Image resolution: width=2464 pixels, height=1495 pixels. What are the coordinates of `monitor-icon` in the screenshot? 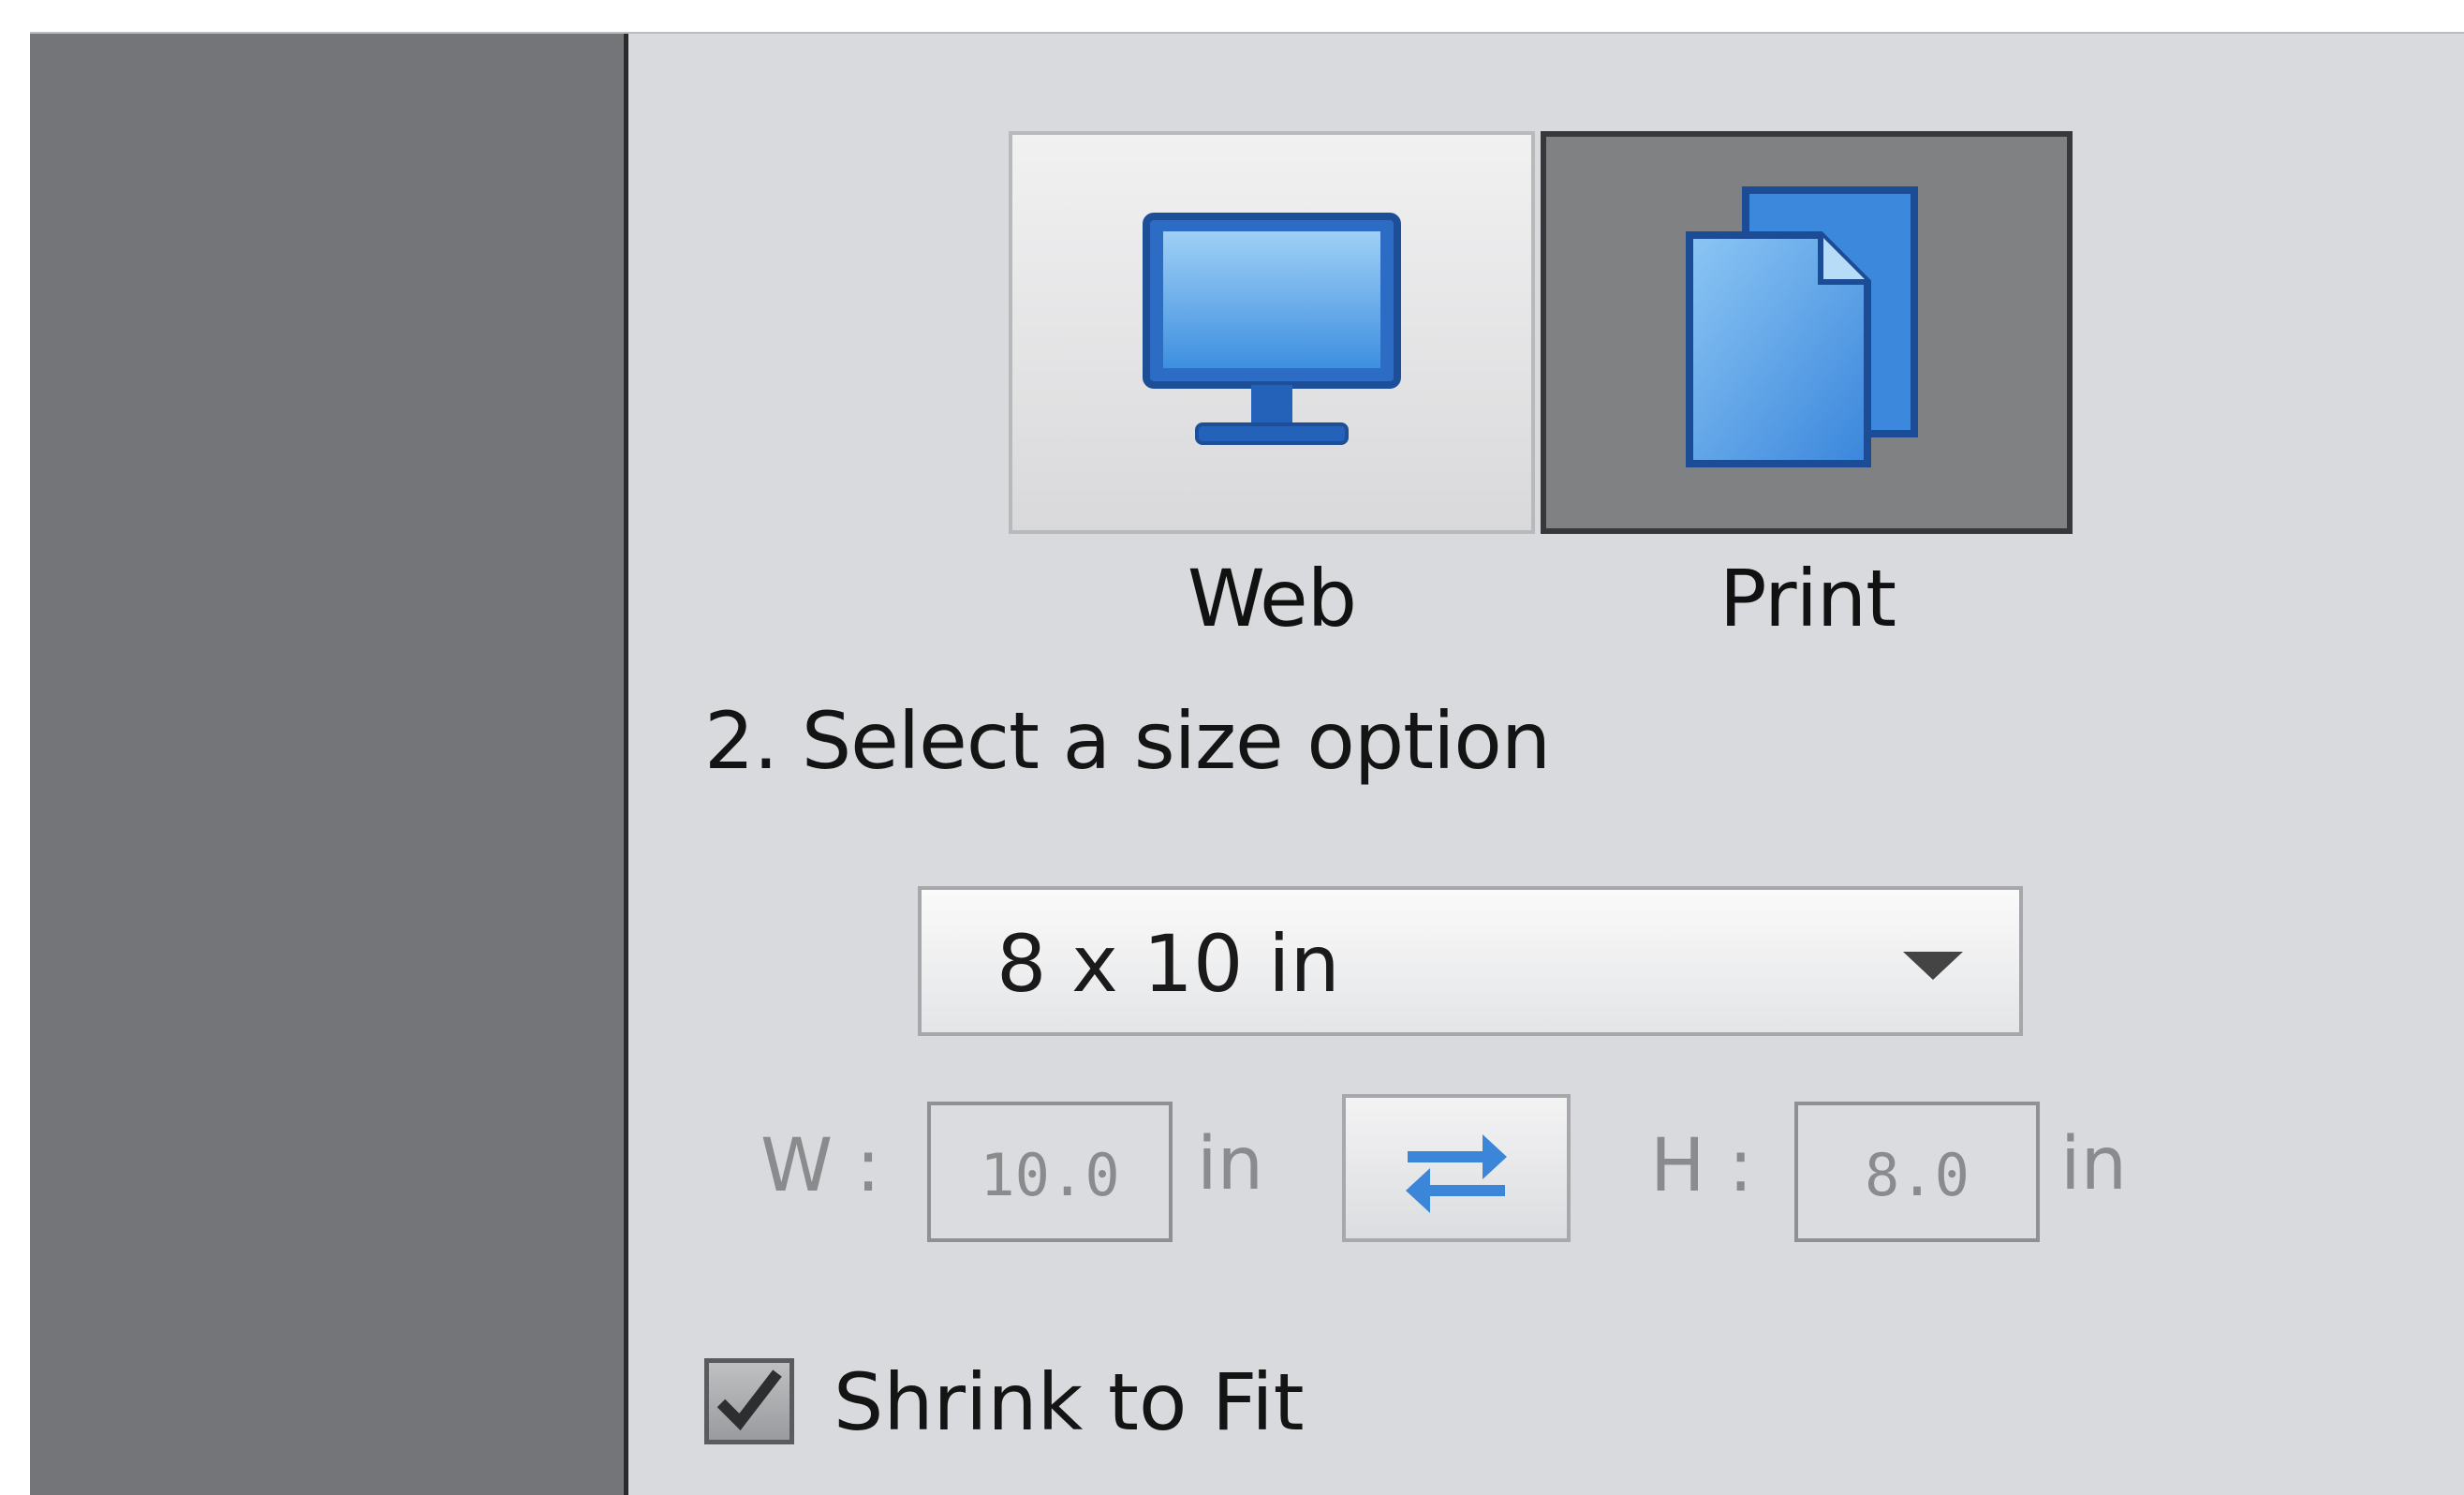 It's located at (1272, 329).